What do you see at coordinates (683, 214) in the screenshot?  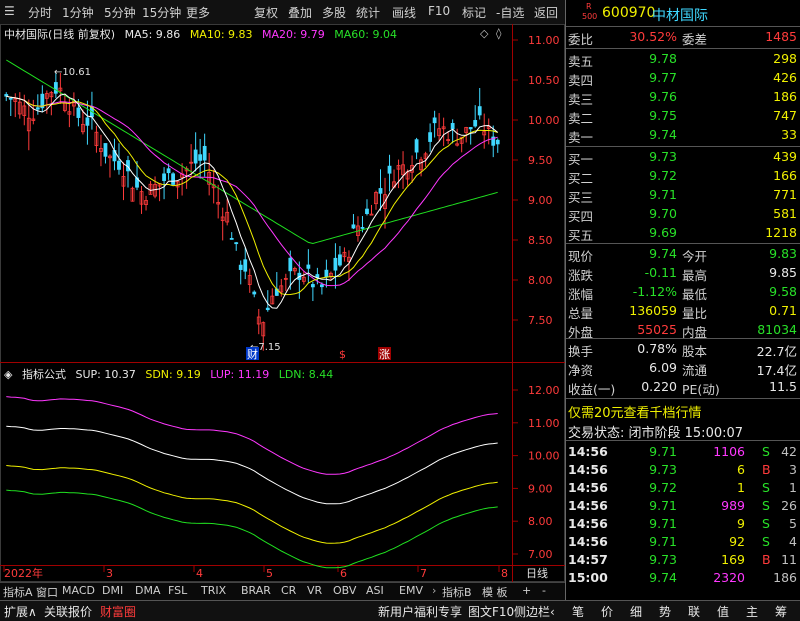 I see `bid-row: 买四 9.70 581` at bounding box center [683, 214].